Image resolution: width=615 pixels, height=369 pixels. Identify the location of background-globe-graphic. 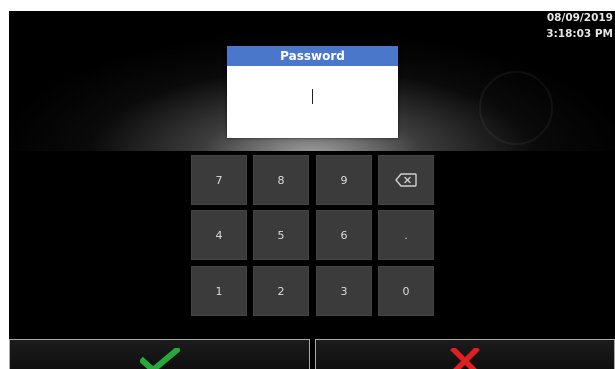
(516, 108).